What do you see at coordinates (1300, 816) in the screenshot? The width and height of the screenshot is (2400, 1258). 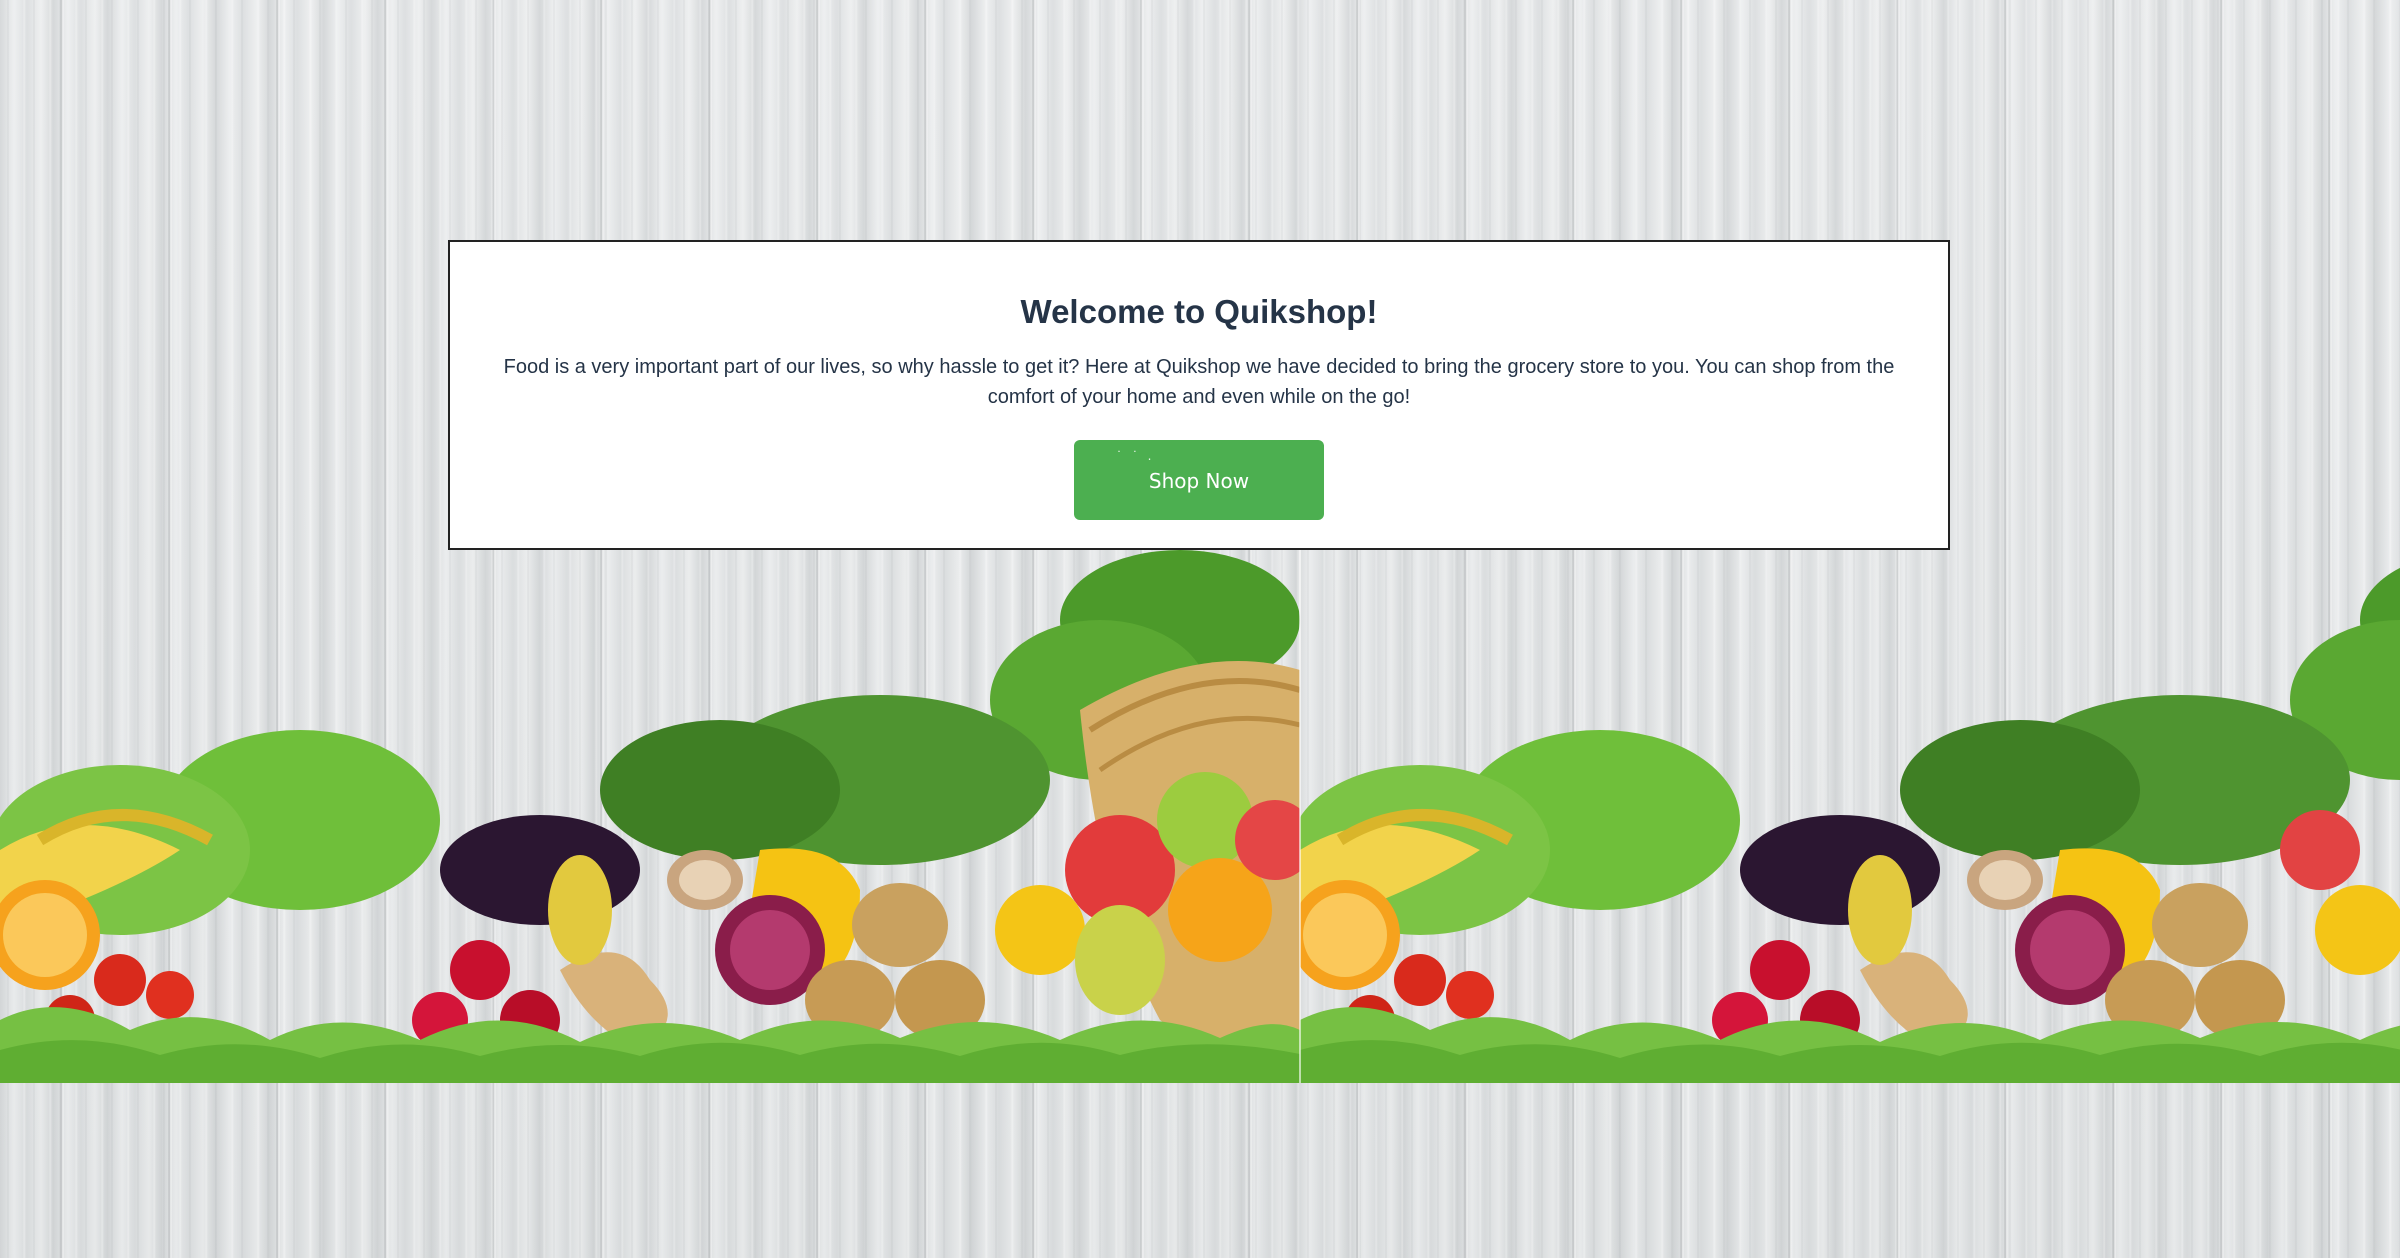 I see `tile-seam` at bounding box center [1300, 816].